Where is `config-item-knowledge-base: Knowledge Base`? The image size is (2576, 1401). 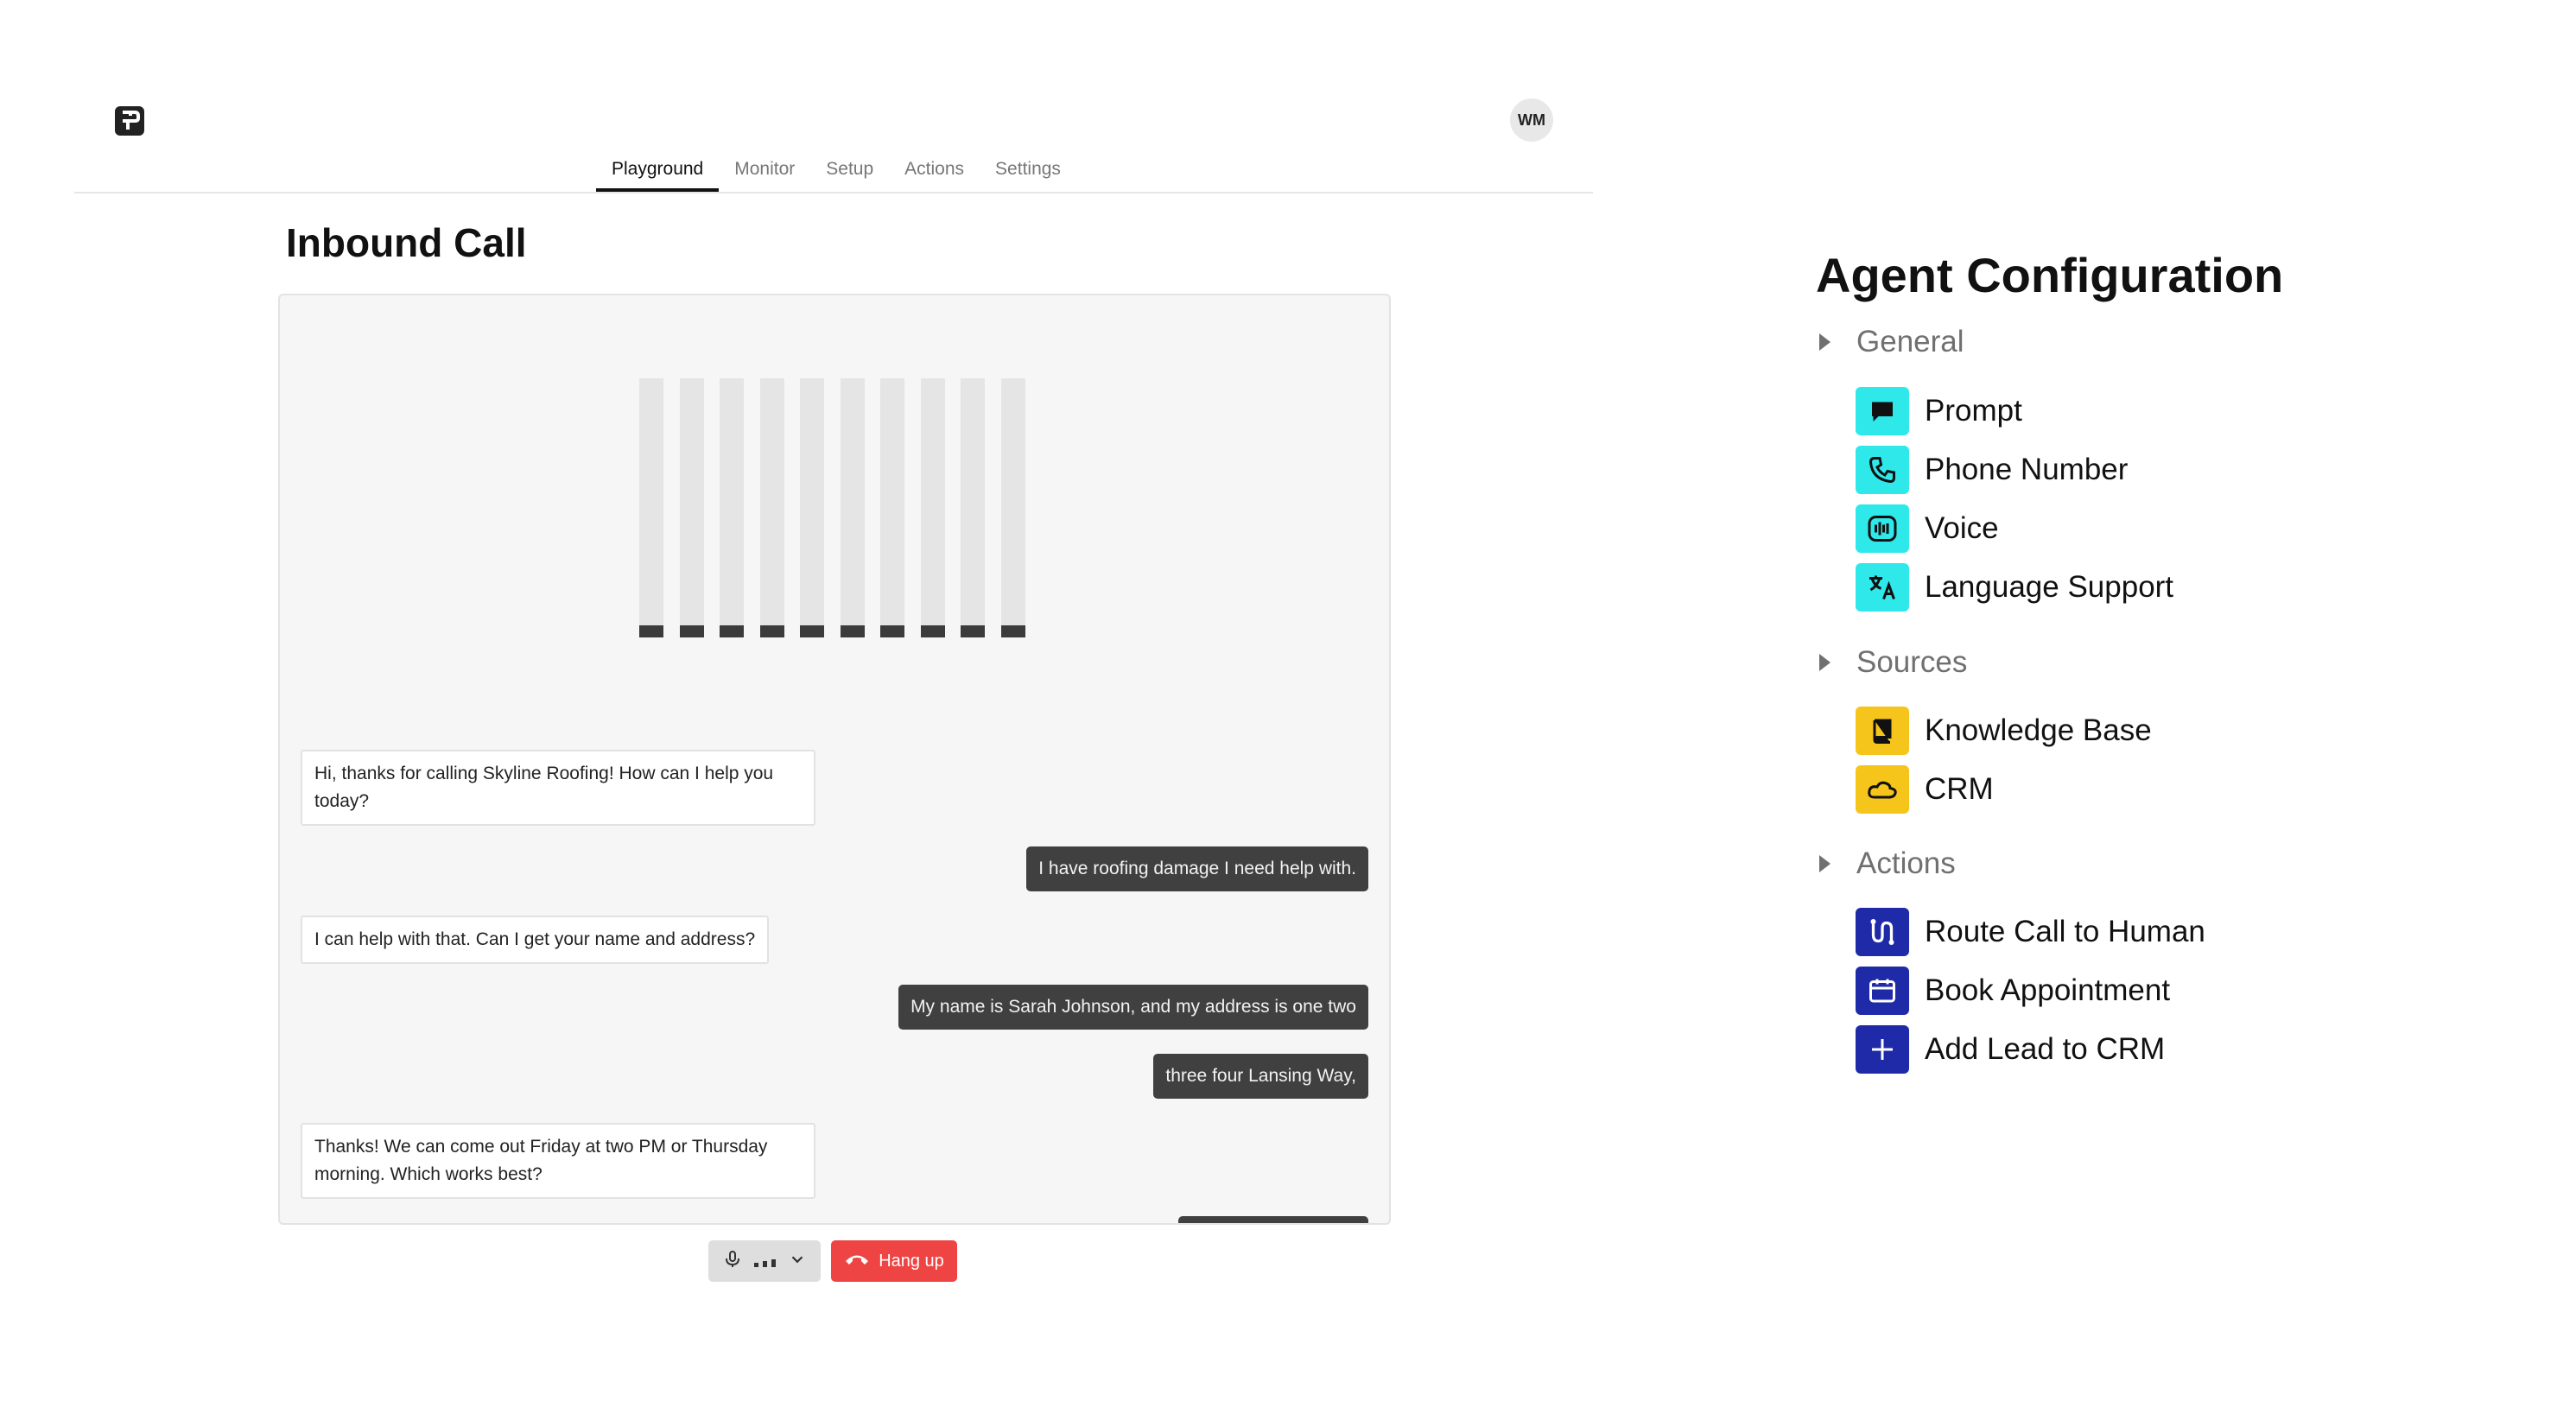 config-item-knowledge-base: Knowledge Base is located at coordinates (2004, 731).